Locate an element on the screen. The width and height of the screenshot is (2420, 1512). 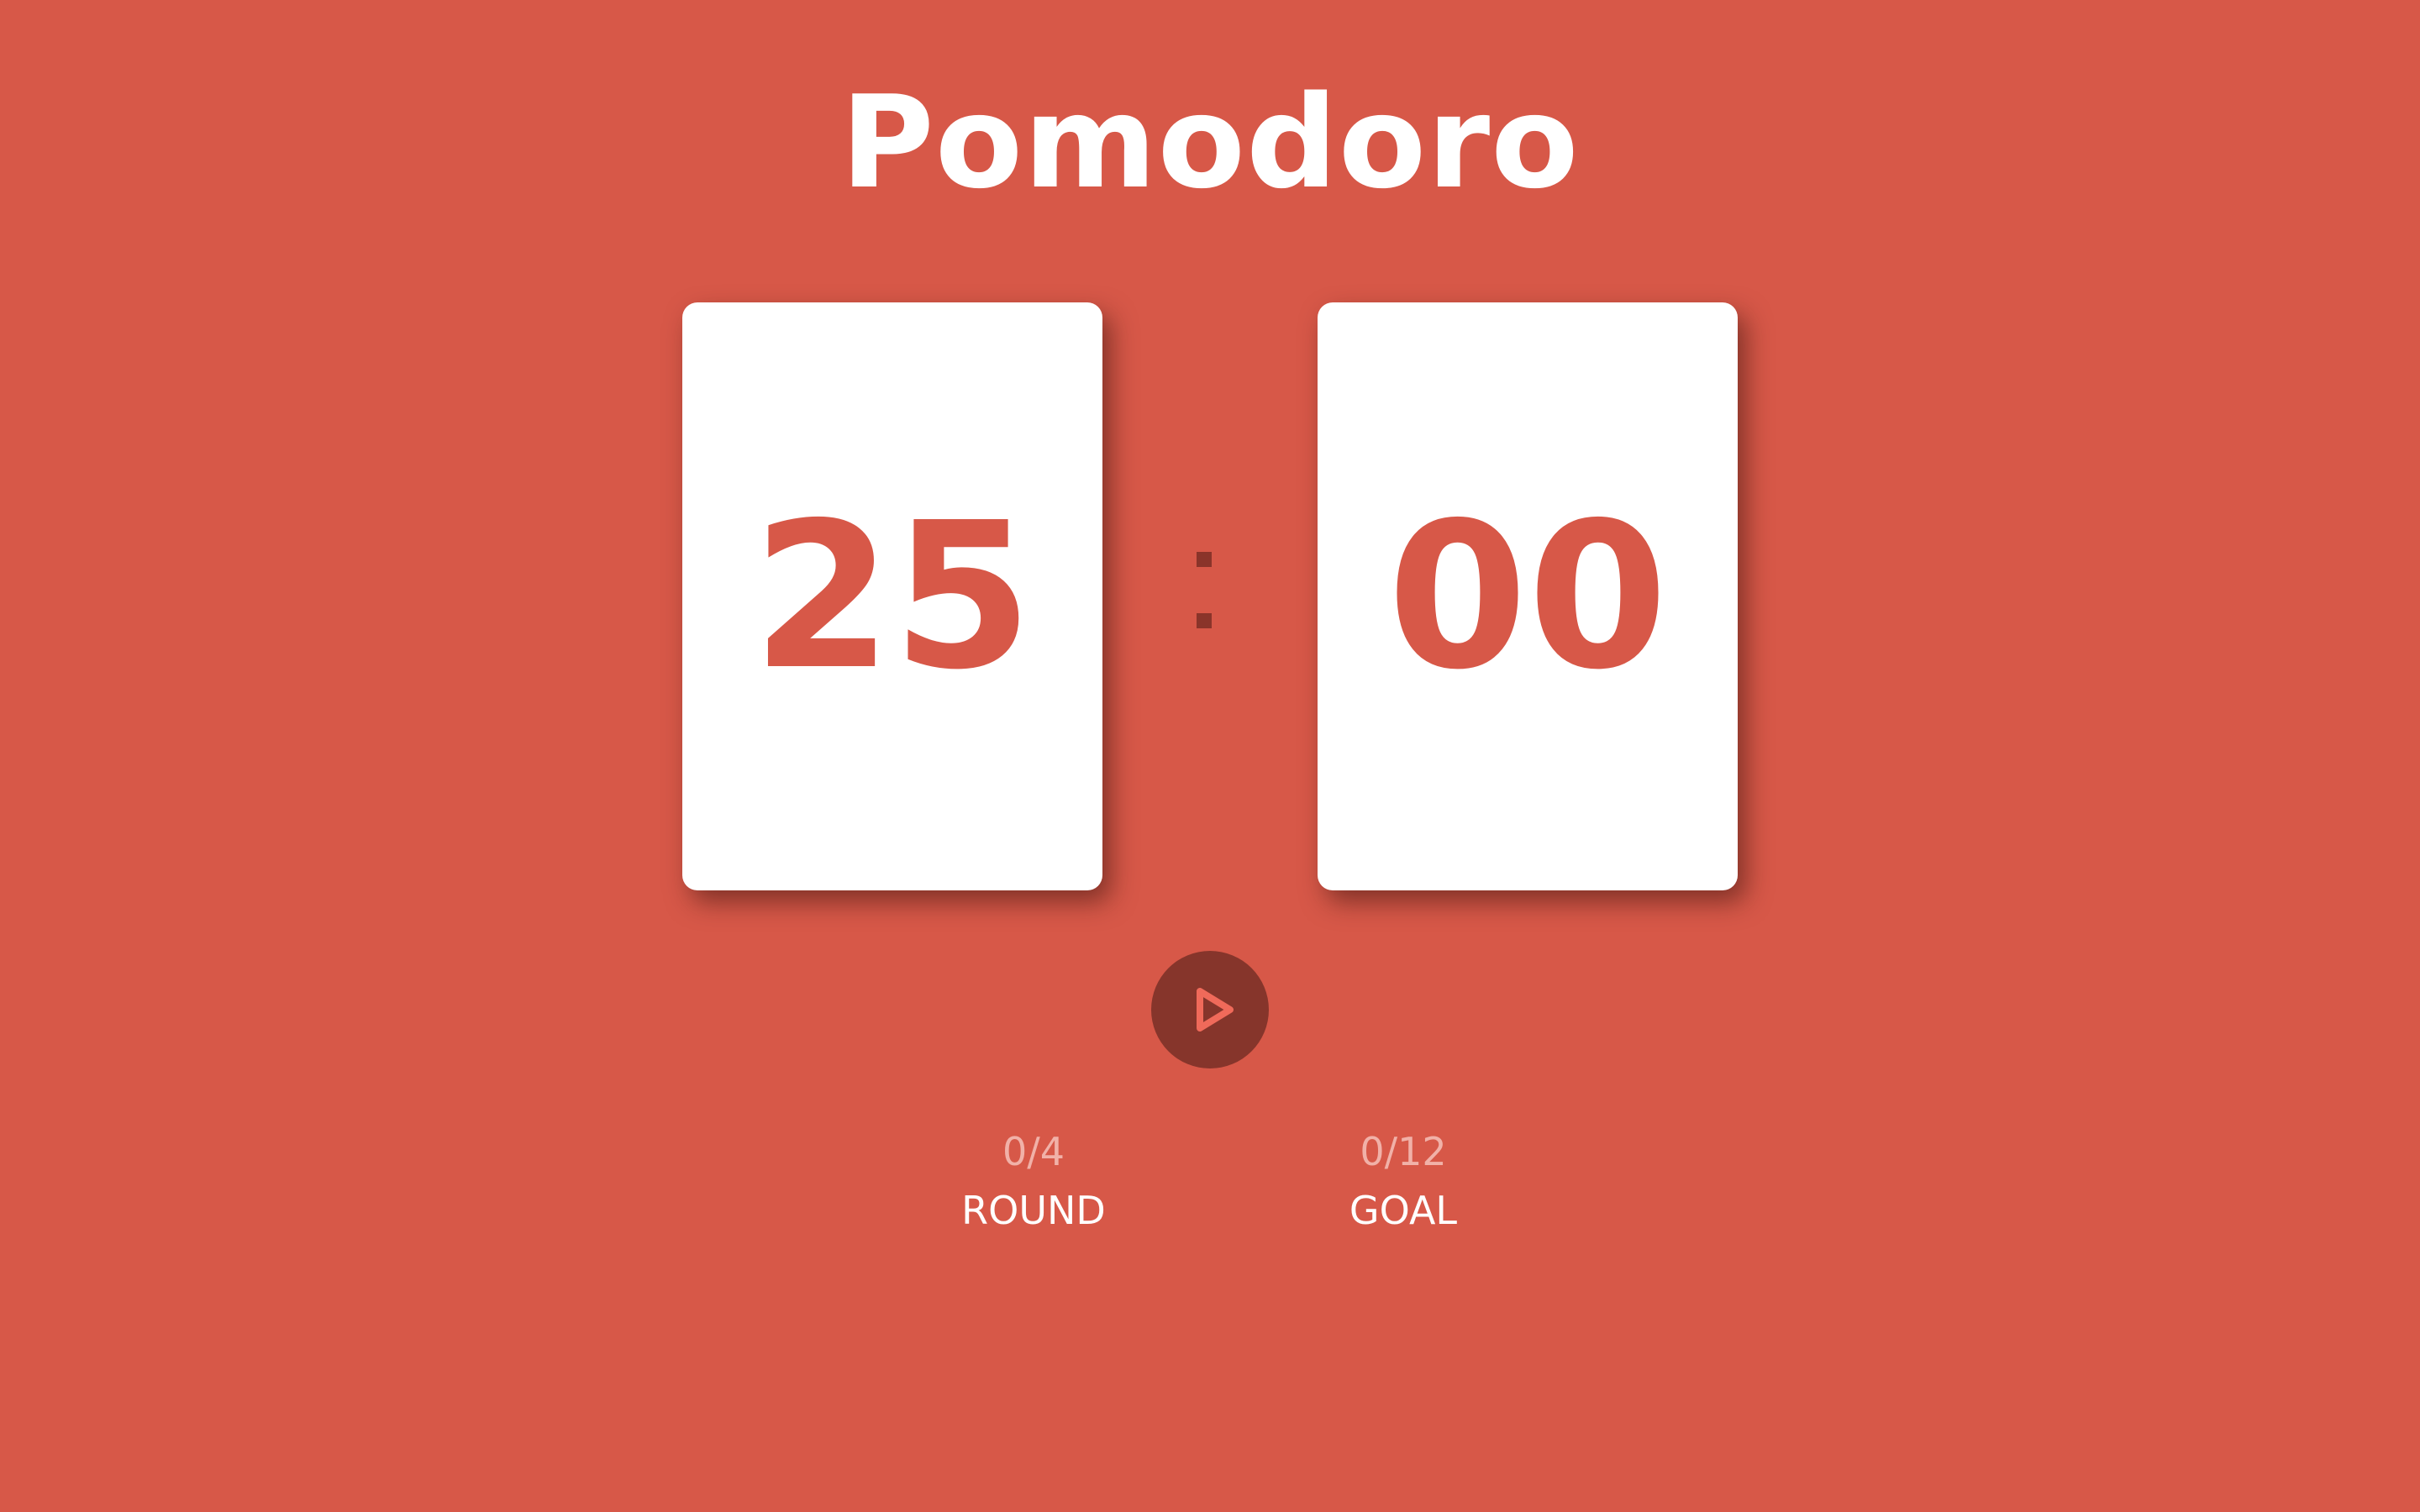
page-title: Pomodoro is located at coordinates (1210, 142).